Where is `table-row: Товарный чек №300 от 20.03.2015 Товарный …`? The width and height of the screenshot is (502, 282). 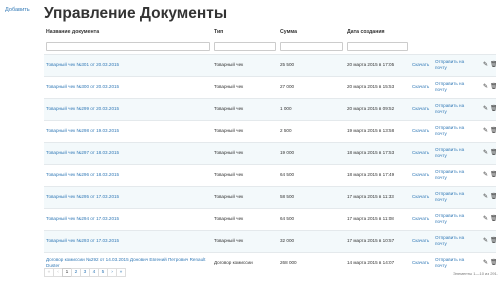
table-row: Товарный чек №300 от 20.03.2015 Товарный … is located at coordinates (270, 86).